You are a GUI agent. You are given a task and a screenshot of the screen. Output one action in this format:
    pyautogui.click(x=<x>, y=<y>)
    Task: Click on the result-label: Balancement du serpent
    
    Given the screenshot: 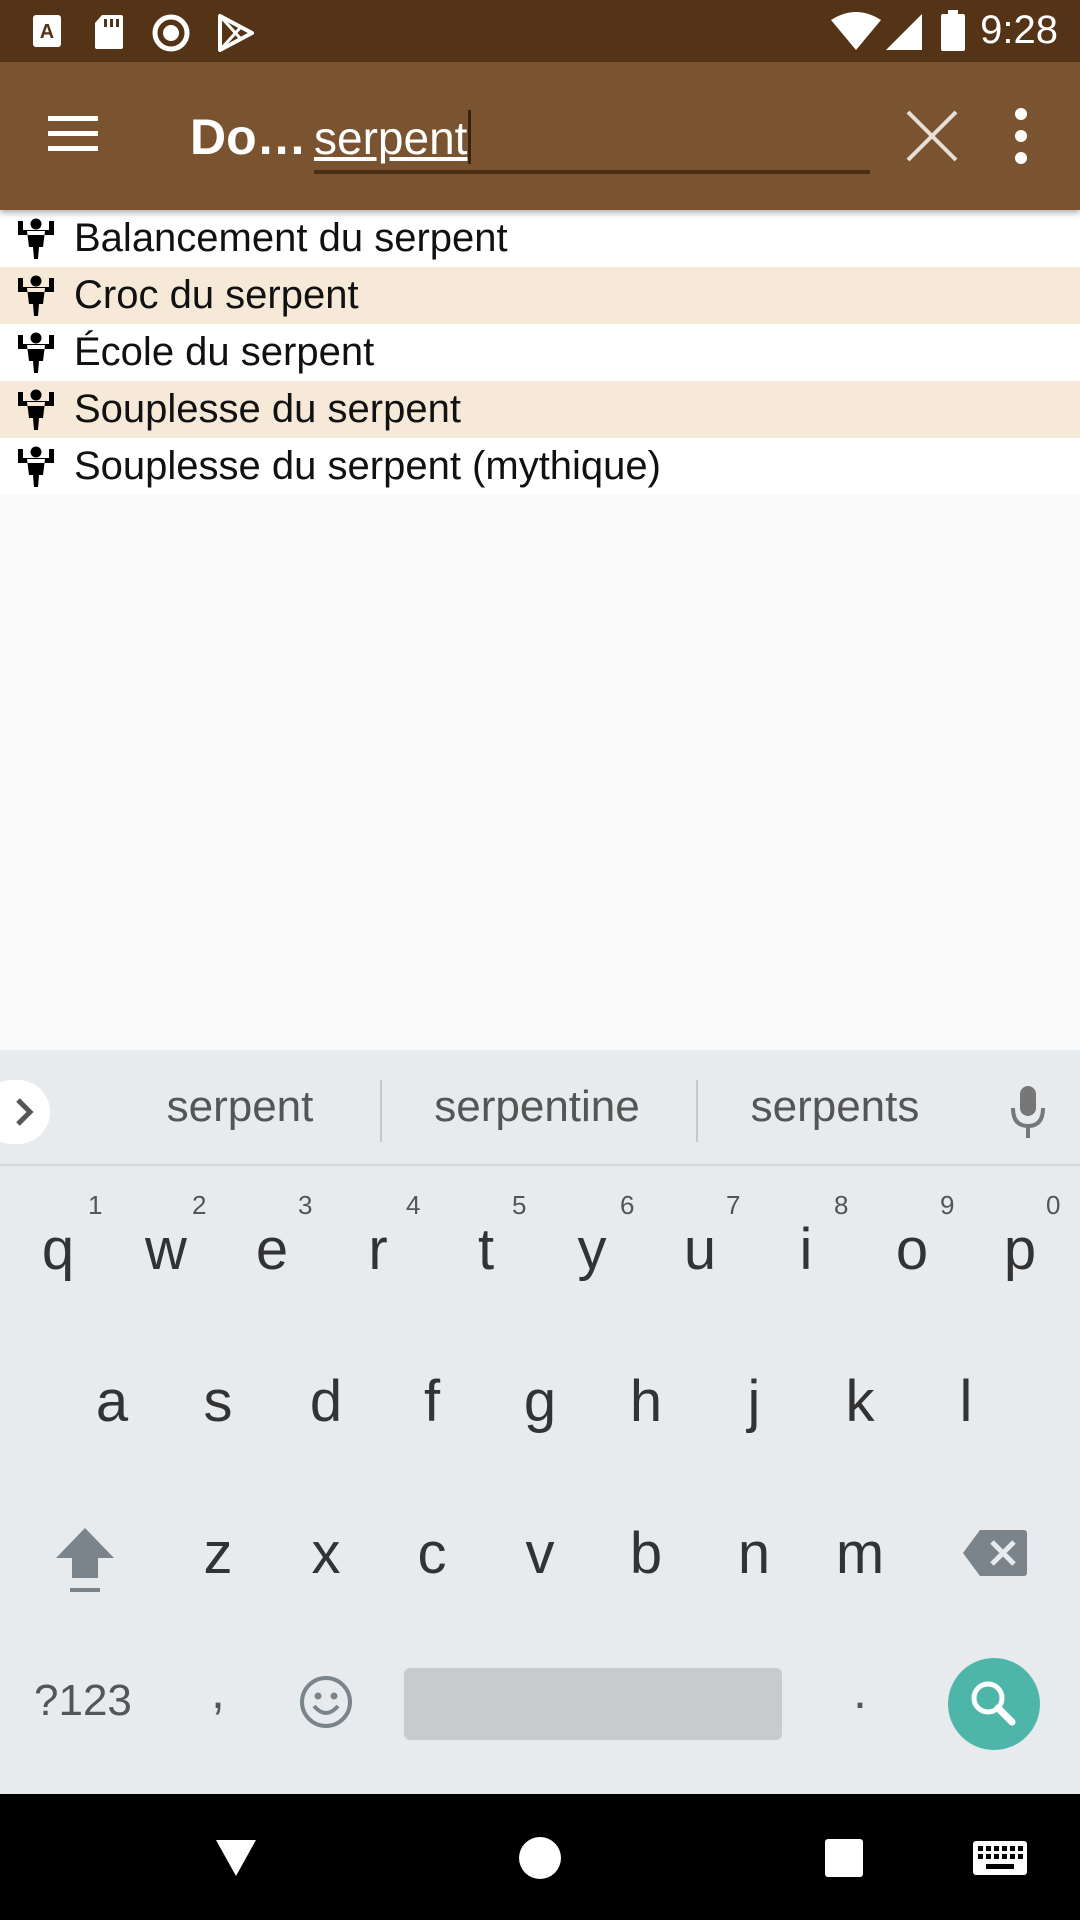 What is the action you would take?
    pyautogui.click(x=291, y=238)
    